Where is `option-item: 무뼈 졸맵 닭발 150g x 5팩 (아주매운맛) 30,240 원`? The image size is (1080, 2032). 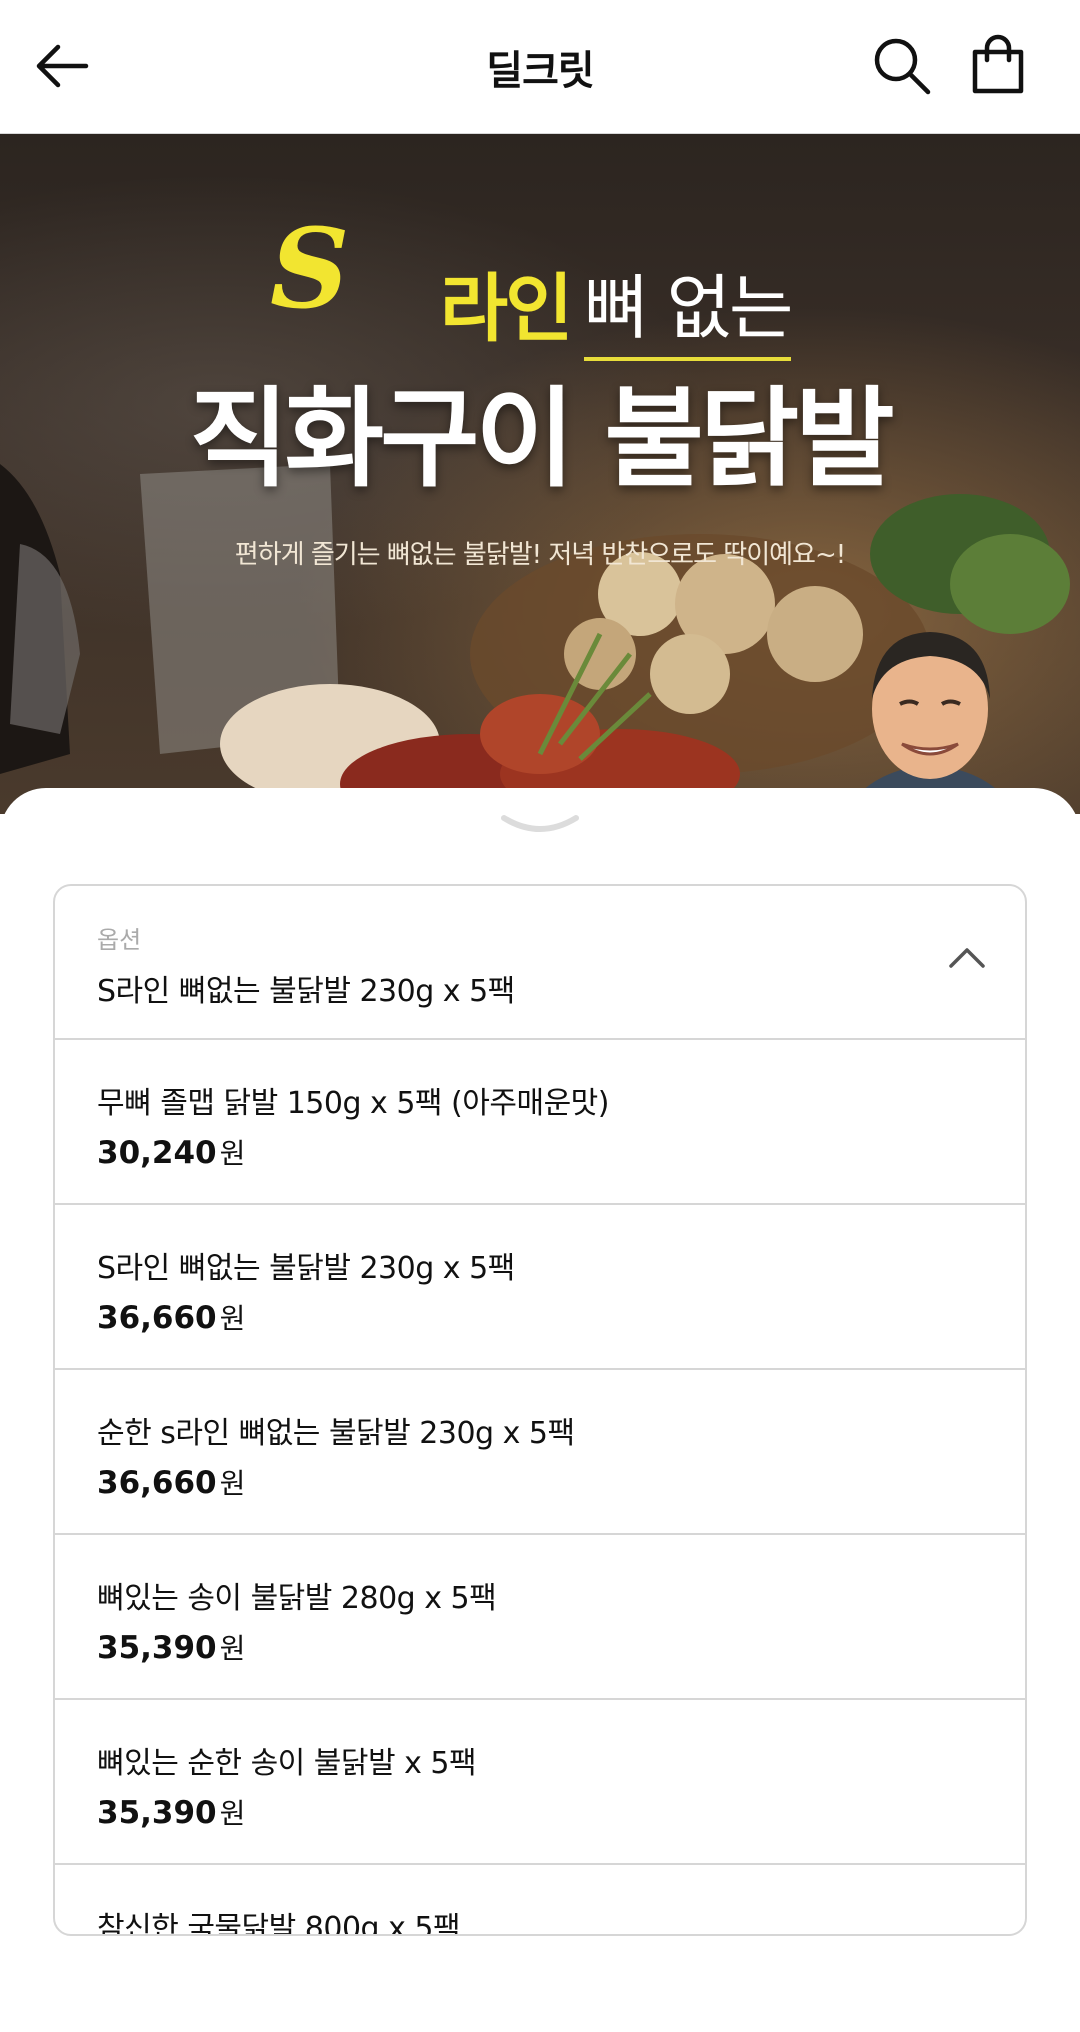 option-item: 무뼈 졸맵 닭발 150g x 5팩 (아주매운맛) 30,240 원 is located at coordinates (540, 1122).